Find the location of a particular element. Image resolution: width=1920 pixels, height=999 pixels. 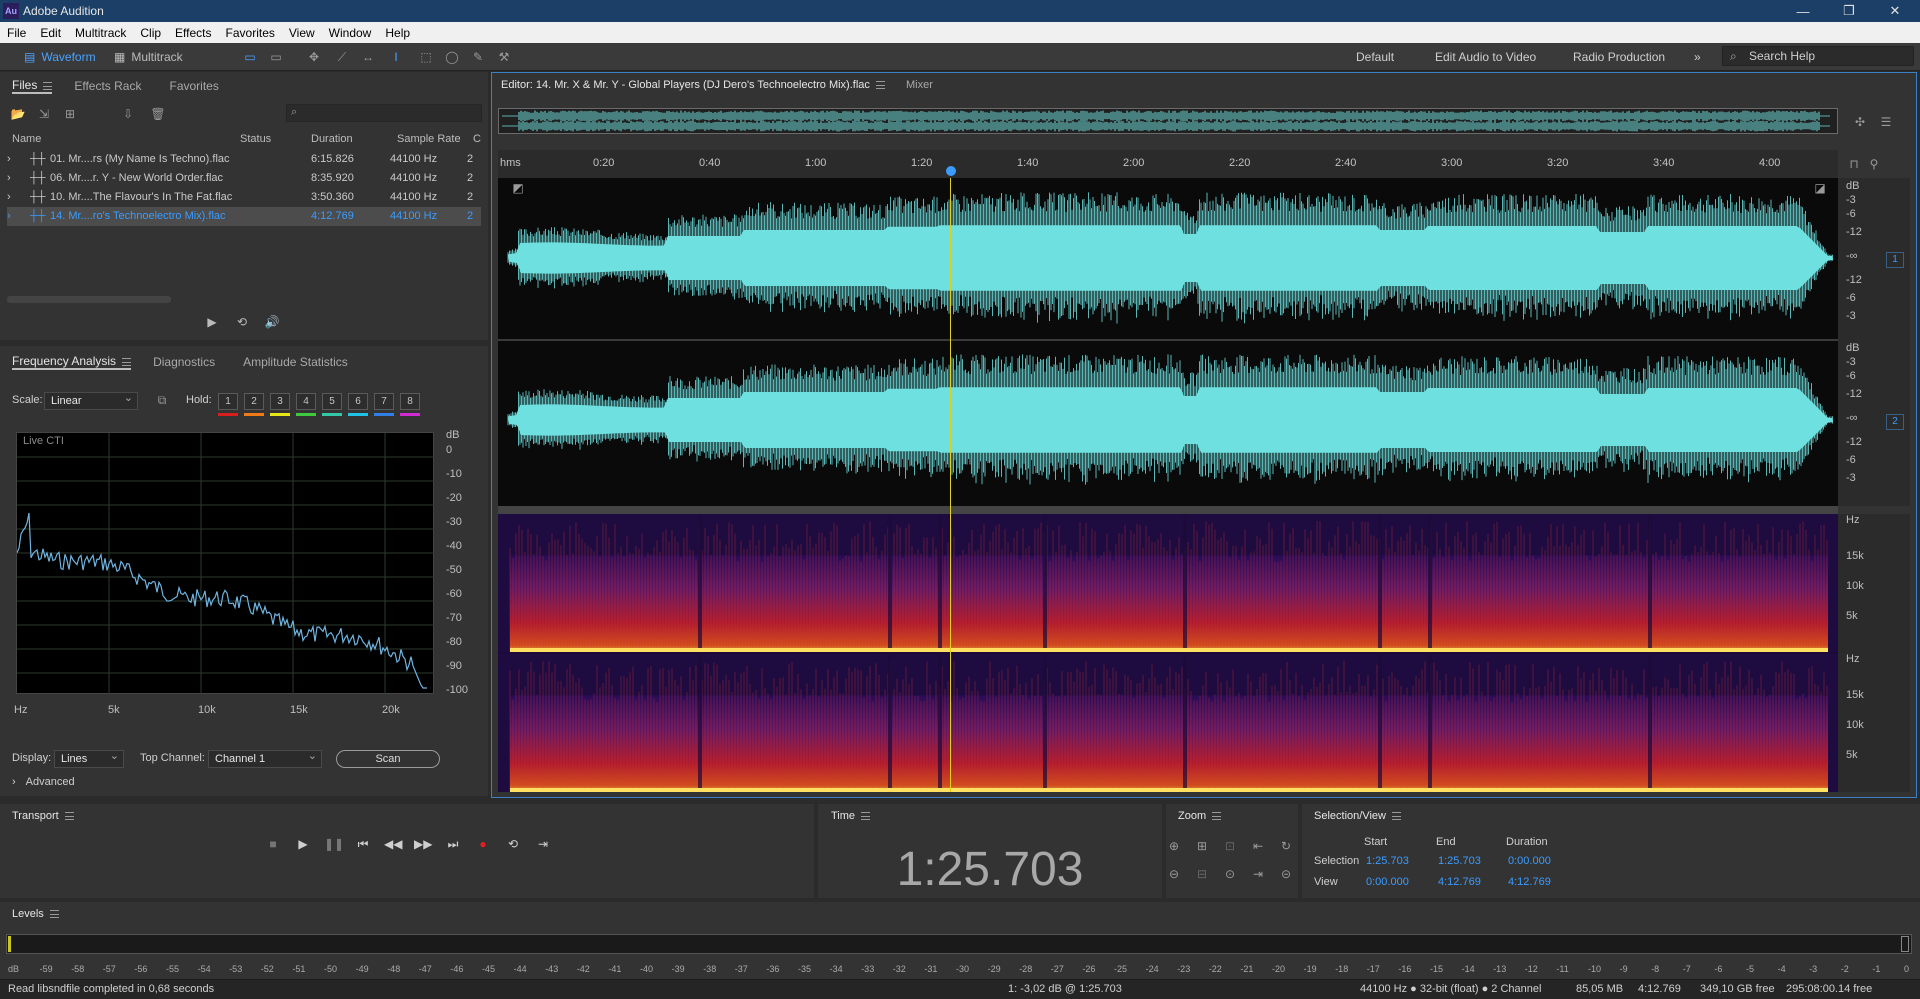

workspace-edit-audio-to-video: Edit Audio to Video is located at coordinates (1485, 57).